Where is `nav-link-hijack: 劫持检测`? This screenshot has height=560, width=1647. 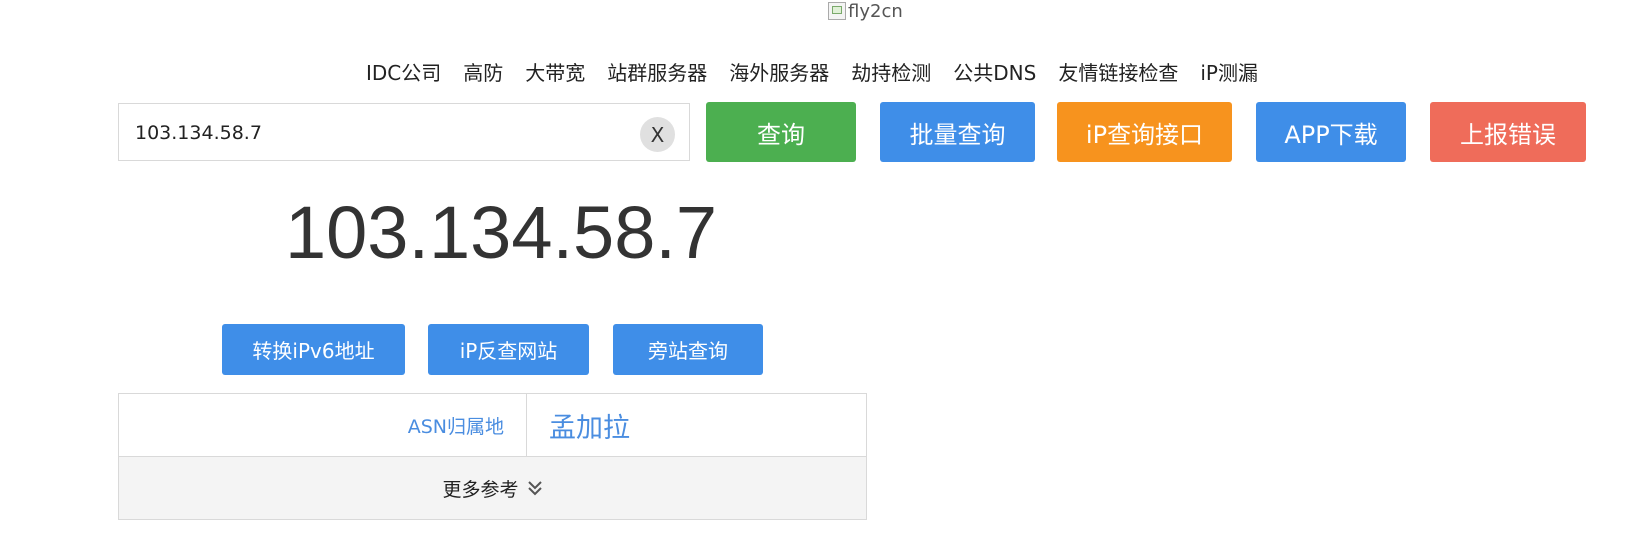 nav-link-hijack: 劫持检测 is located at coordinates (891, 71).